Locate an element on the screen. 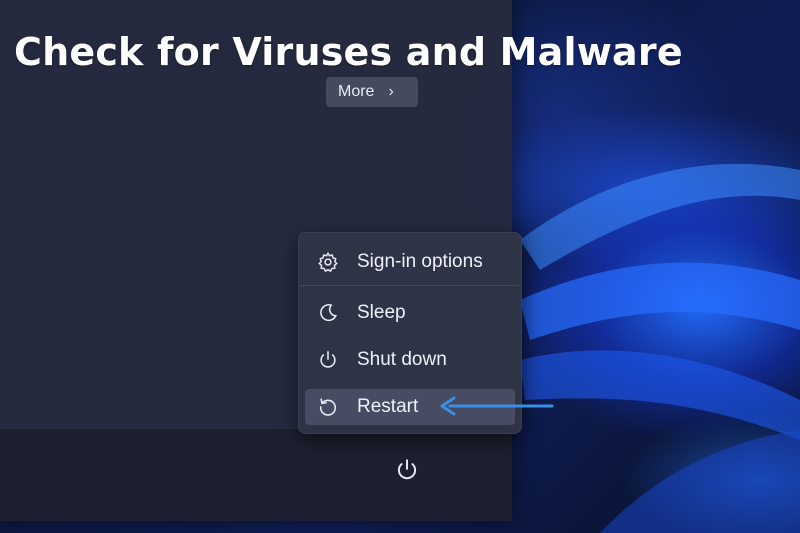 The height and width of the screenshot is (533, 800). moon-icon is located at coordinates (328, 313).